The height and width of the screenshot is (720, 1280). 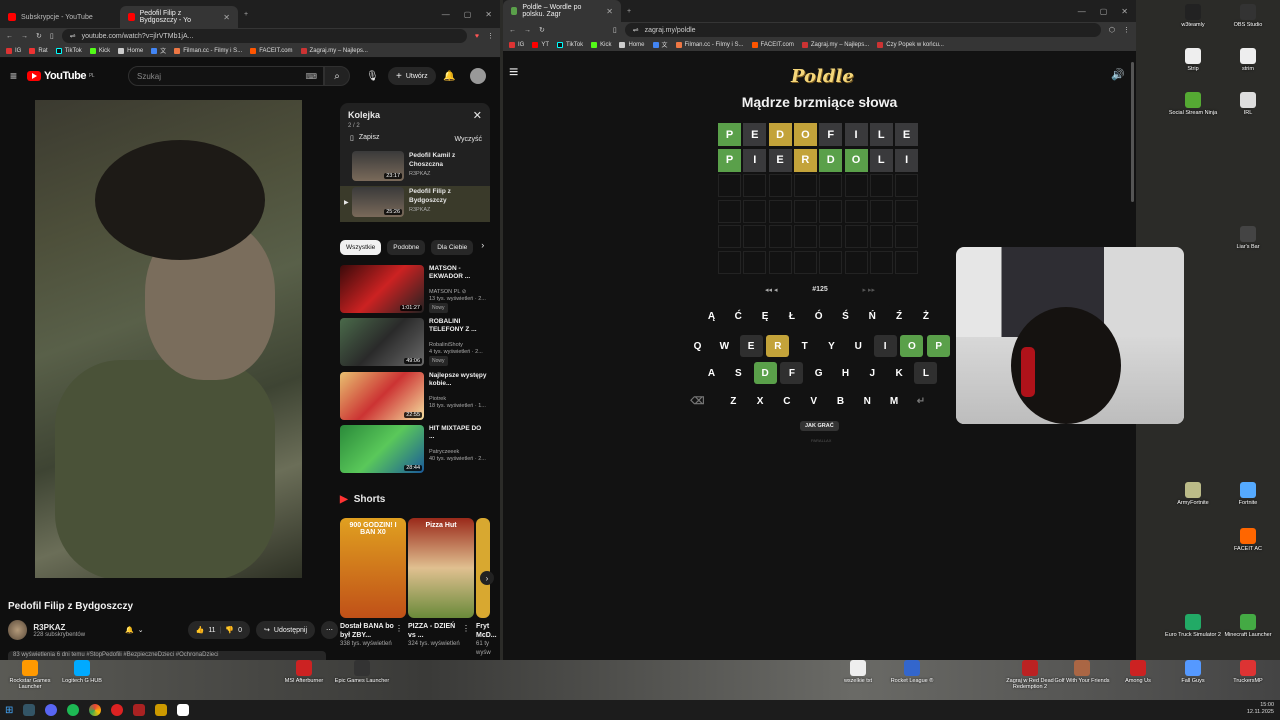 I want to click on account-avatar, so click(x=478, y=76).